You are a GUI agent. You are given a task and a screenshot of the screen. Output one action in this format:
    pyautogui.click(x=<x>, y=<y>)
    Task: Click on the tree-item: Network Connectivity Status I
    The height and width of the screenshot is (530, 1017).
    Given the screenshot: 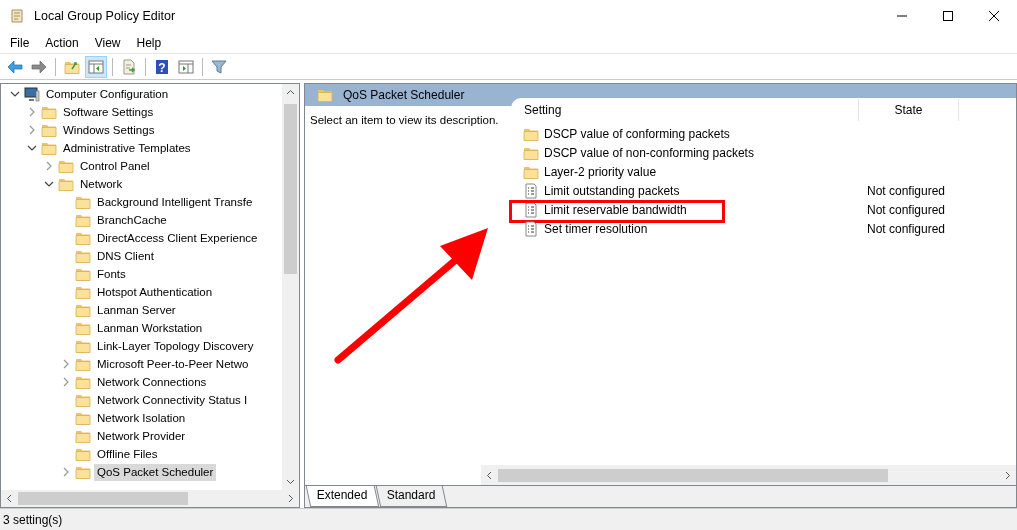 What is the action you would take?
    pyautogui.click(x=172, y=400)
    